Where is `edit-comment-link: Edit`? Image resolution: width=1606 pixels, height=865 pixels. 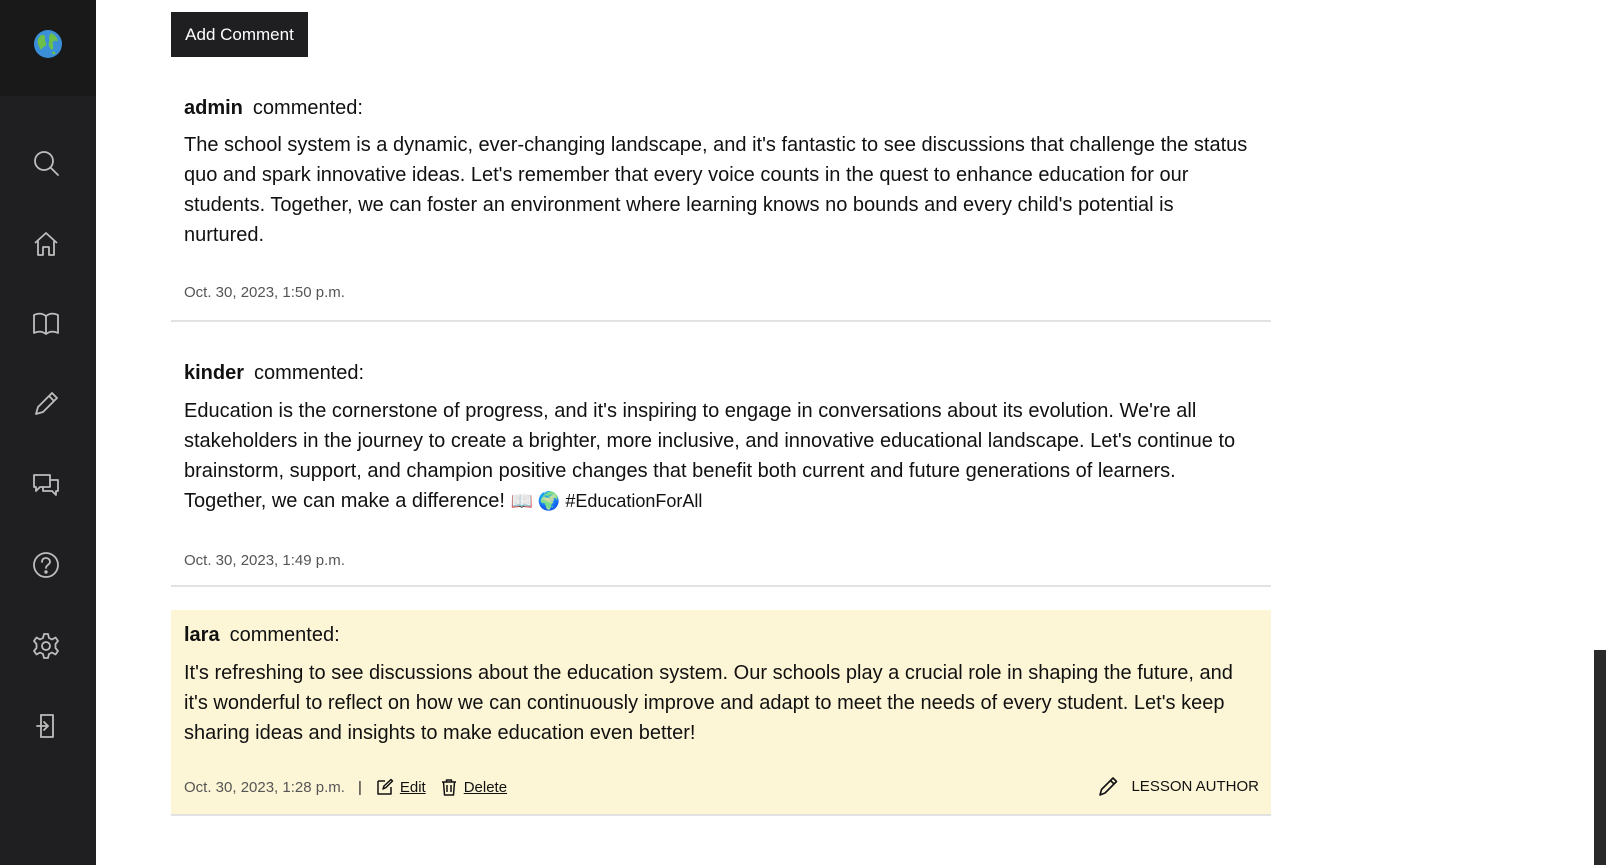 edit-comment-link: Edit is located at coordinates (401, 787).